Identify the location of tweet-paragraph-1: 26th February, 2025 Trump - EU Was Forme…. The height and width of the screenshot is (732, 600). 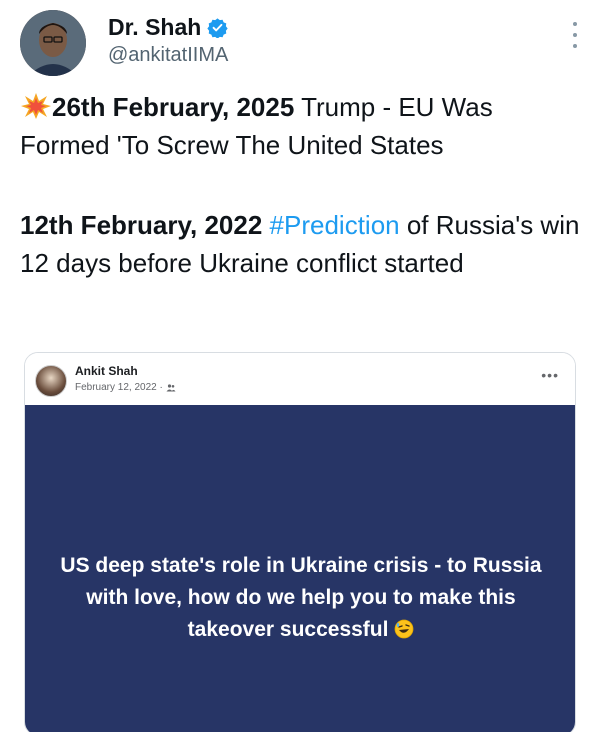
(300, 126).